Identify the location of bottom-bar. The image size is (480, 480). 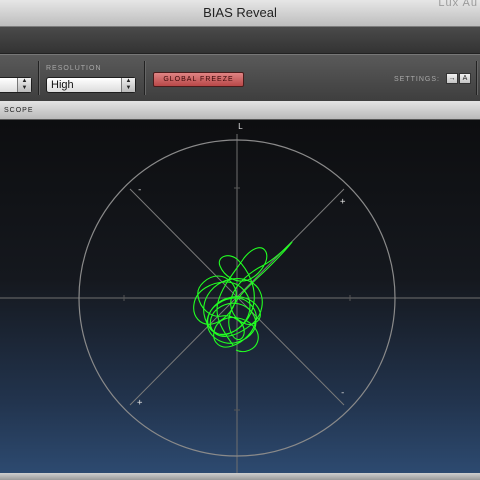
(240, 476).